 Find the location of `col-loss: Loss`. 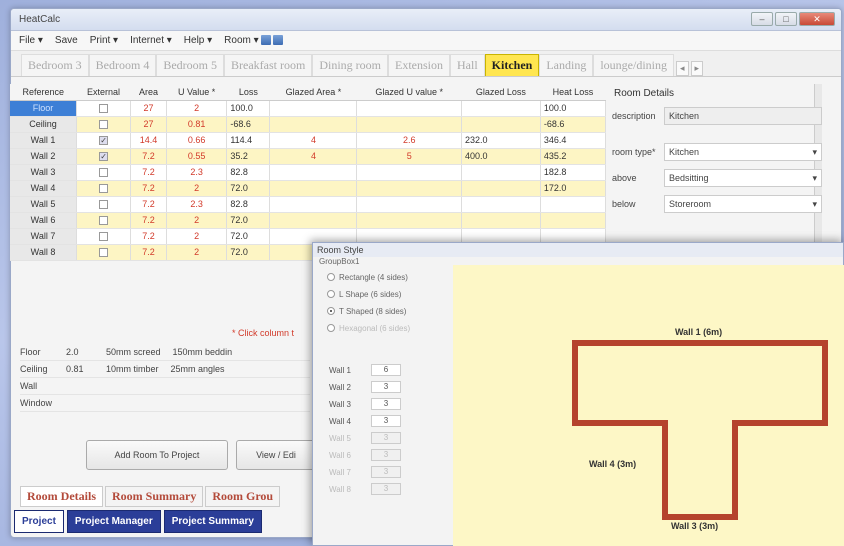

col-loss: Loss is located at coordinates (248, 92).